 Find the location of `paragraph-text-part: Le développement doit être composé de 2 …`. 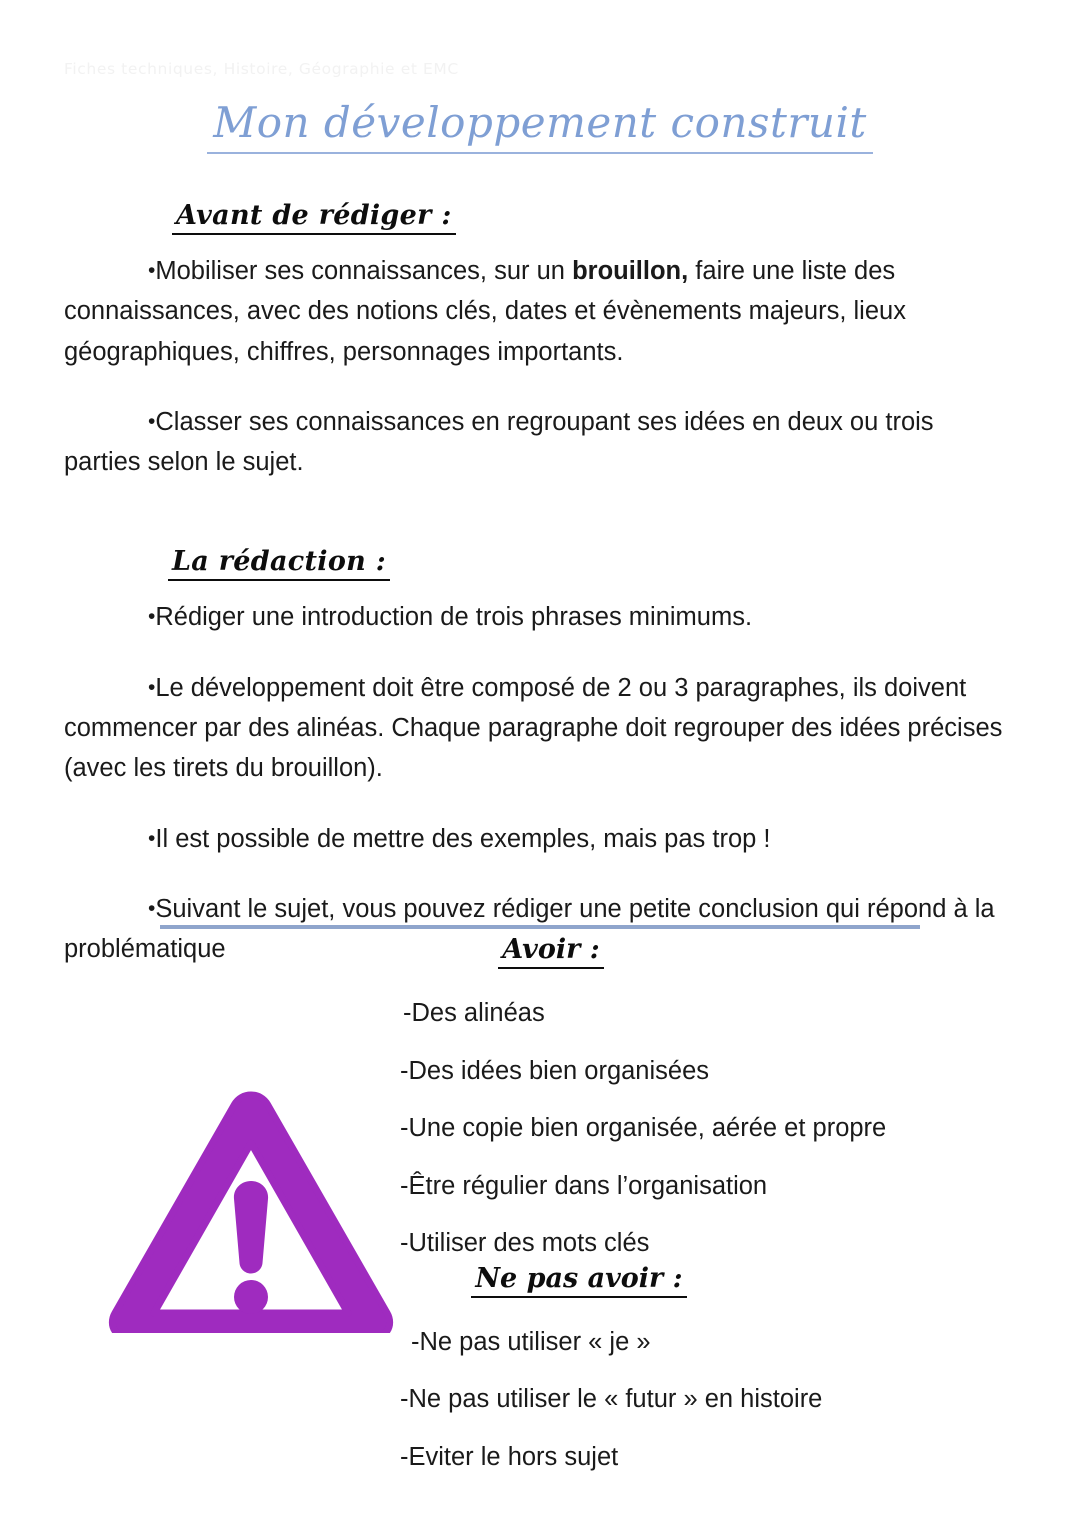

paragraph-text-part: Le développement doit être composé de 2 … is located at coordinates (533, 728).